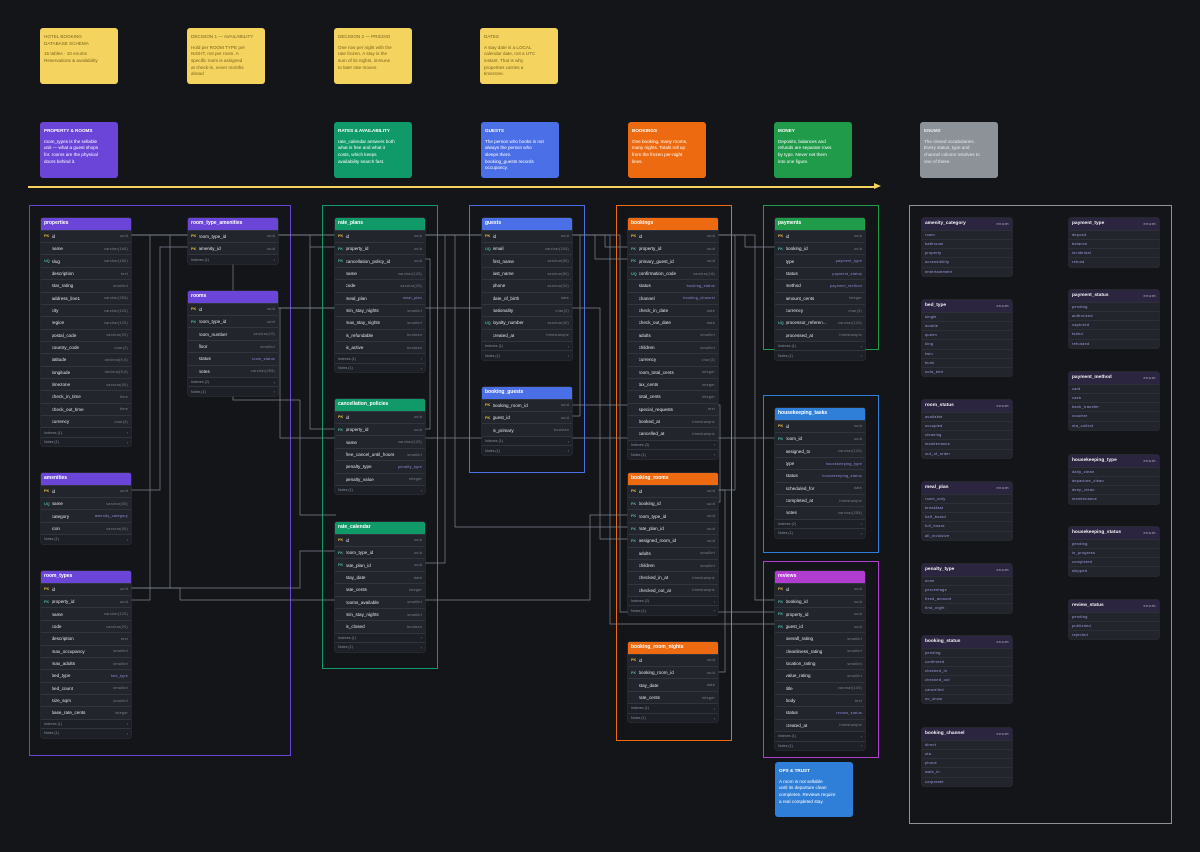 This screenshot has width=1200, height=852. What do you see at coordinates (820, 487) in the screenshot?
I see `column-row: scheduled_for date` at bounding box center [820, 487].